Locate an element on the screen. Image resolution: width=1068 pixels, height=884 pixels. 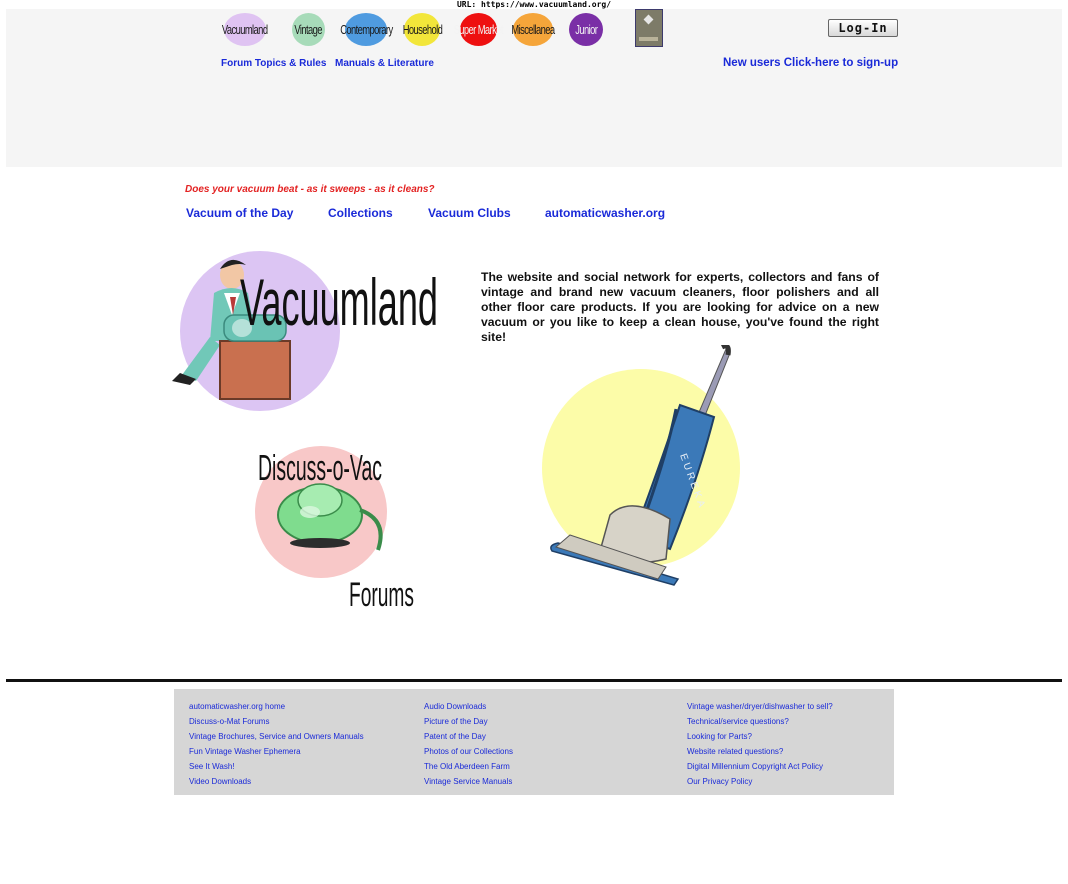
manual-book-icon is located at coordinates (649, 28).